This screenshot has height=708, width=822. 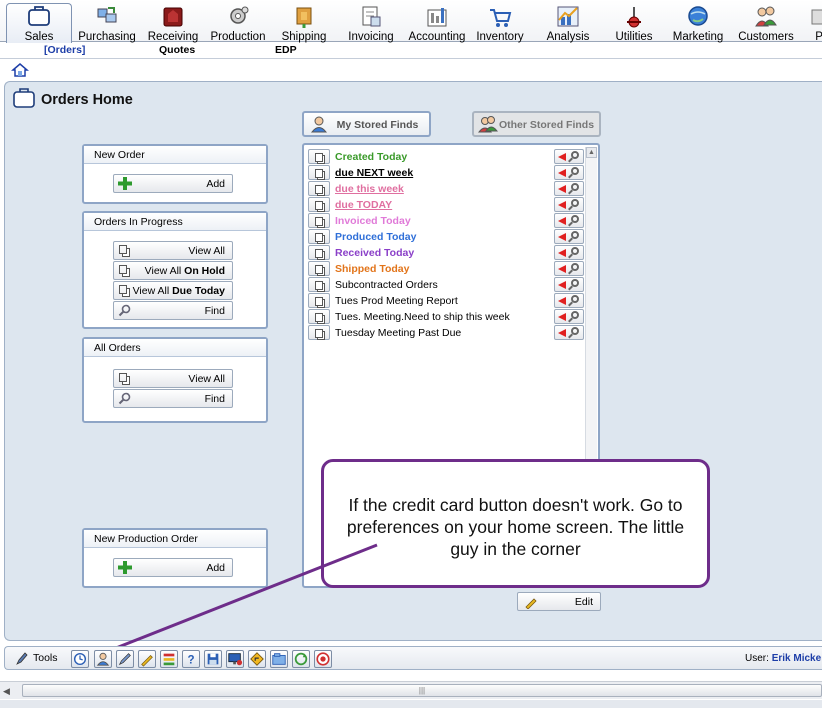 What do you see at coordinates (398, 333) in the screenshot?
I see `stored-find-label: Tuesday Meeting Past Due` at bounding box center [398, 333].